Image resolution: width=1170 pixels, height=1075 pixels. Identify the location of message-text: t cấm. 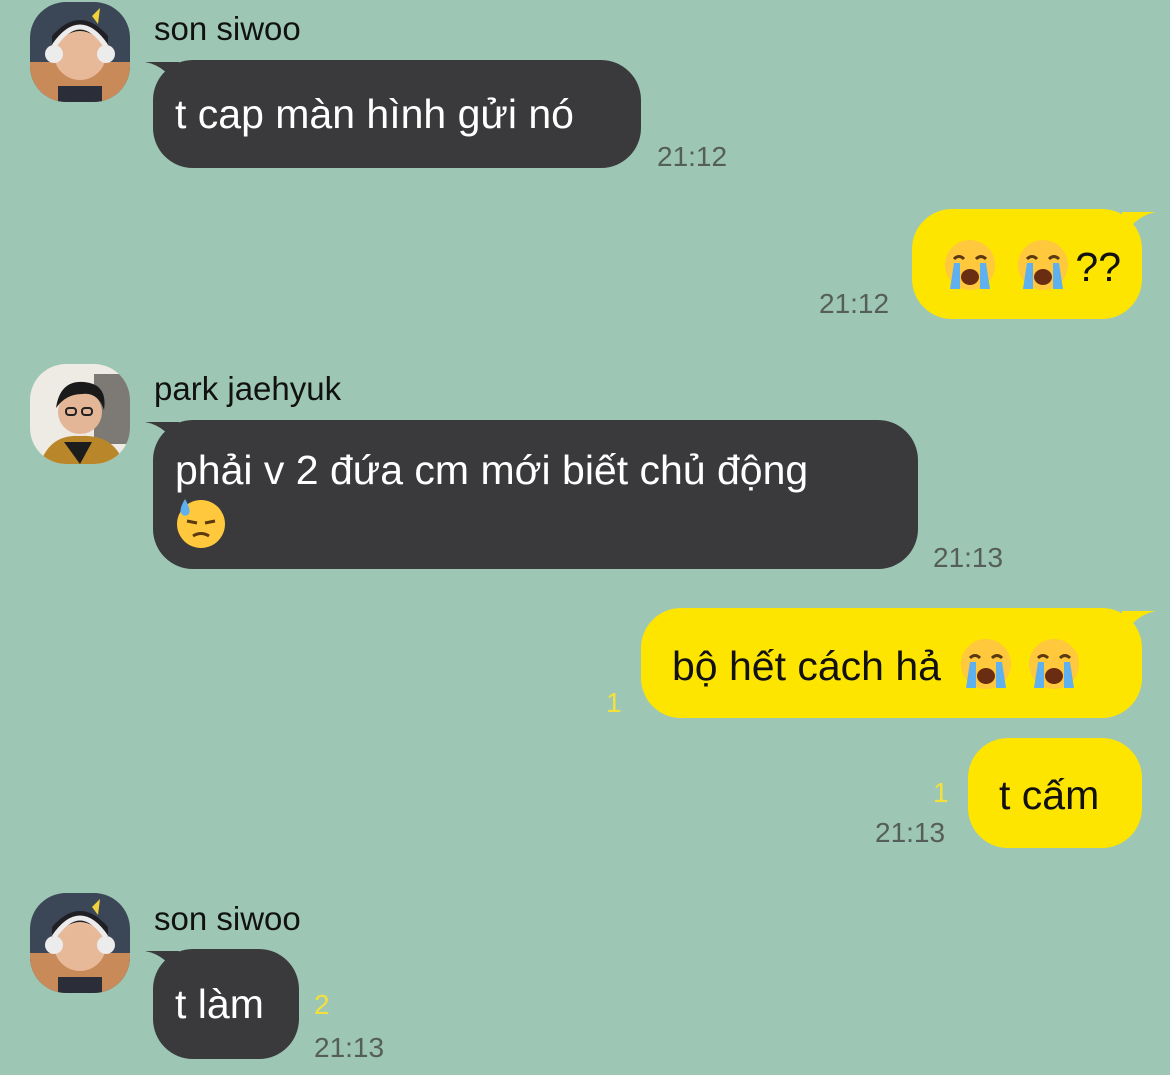
(1049, 795).